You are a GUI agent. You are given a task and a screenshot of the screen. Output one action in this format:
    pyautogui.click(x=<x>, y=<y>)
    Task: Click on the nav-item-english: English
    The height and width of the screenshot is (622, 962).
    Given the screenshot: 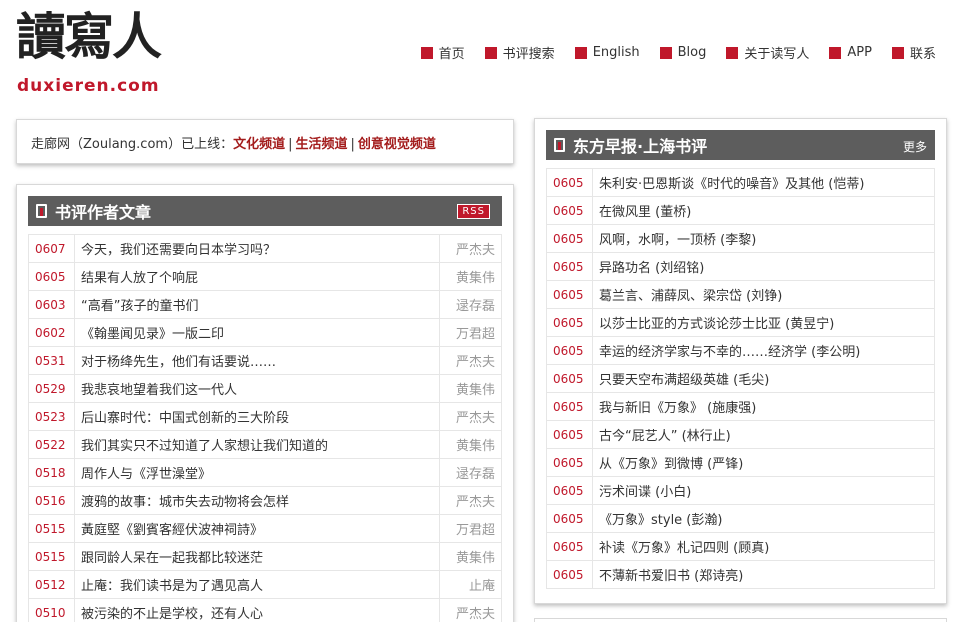 What is the action you would take?
    pyautogui.click(x=607, y=52)
    